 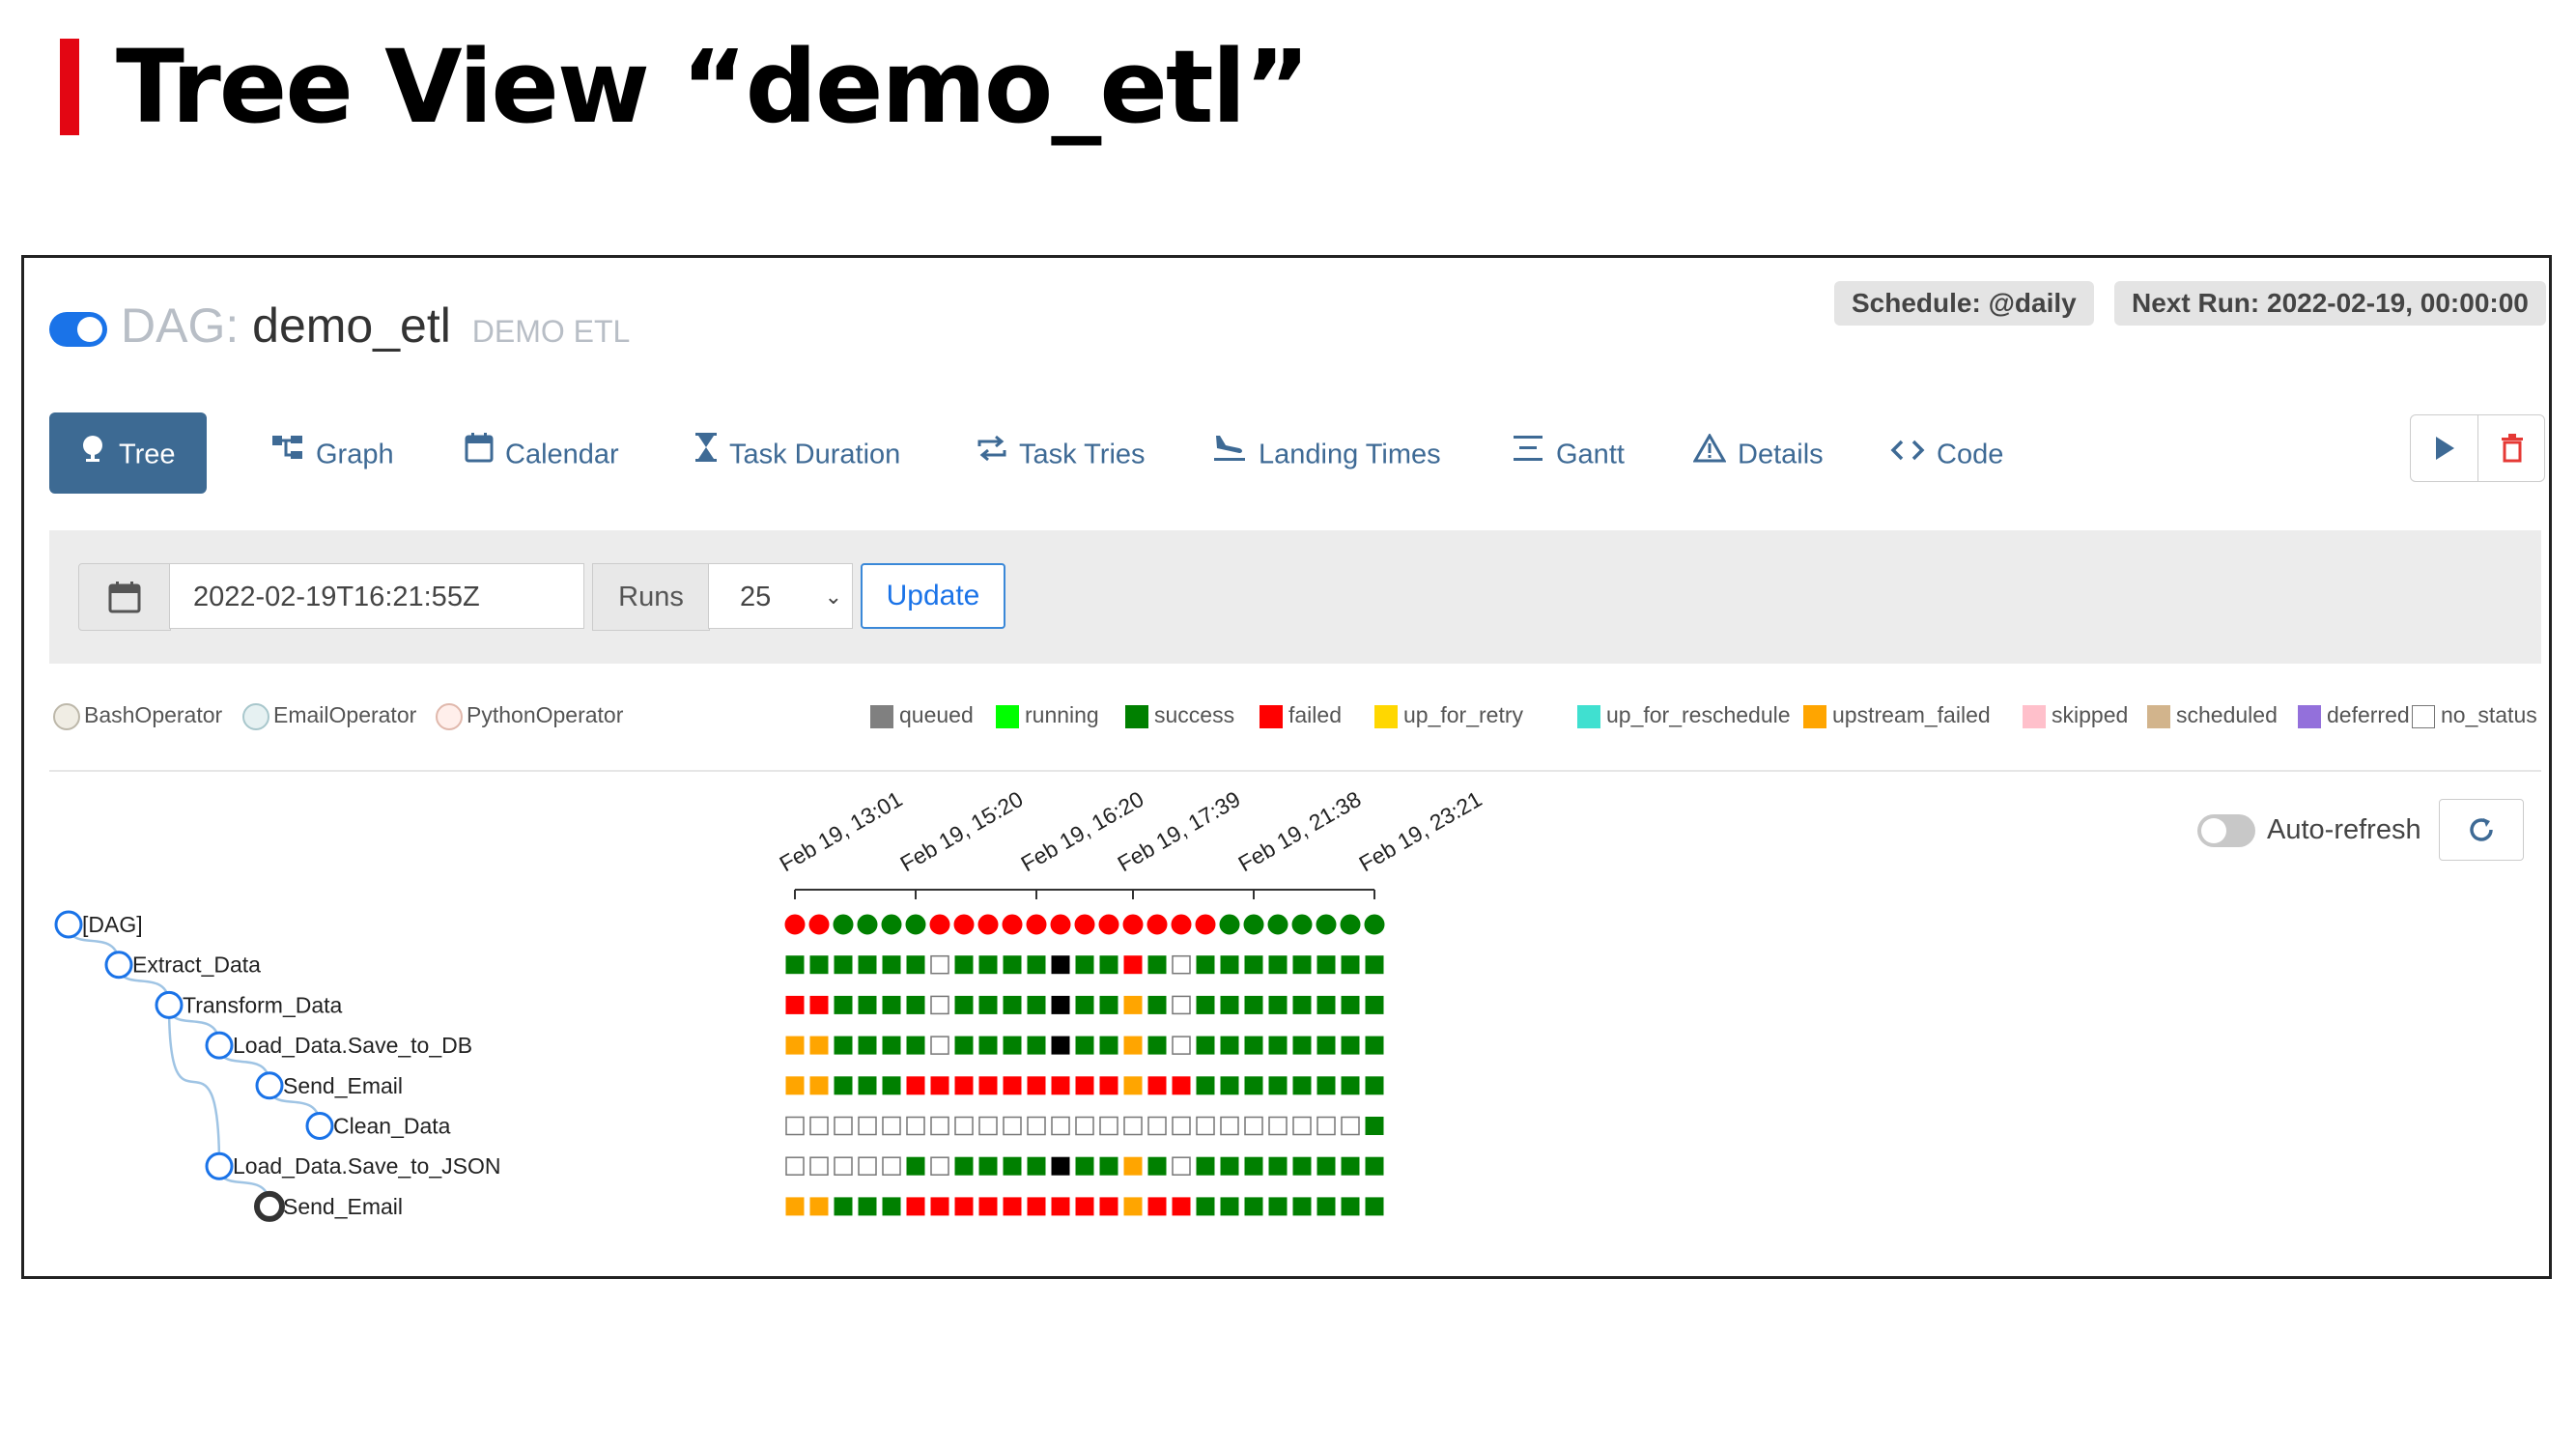 What do you see at coordinates (343, 1085) in the screenshot?
I see `tree-node-label: Send_Email` at bounding box center [343, 1085].